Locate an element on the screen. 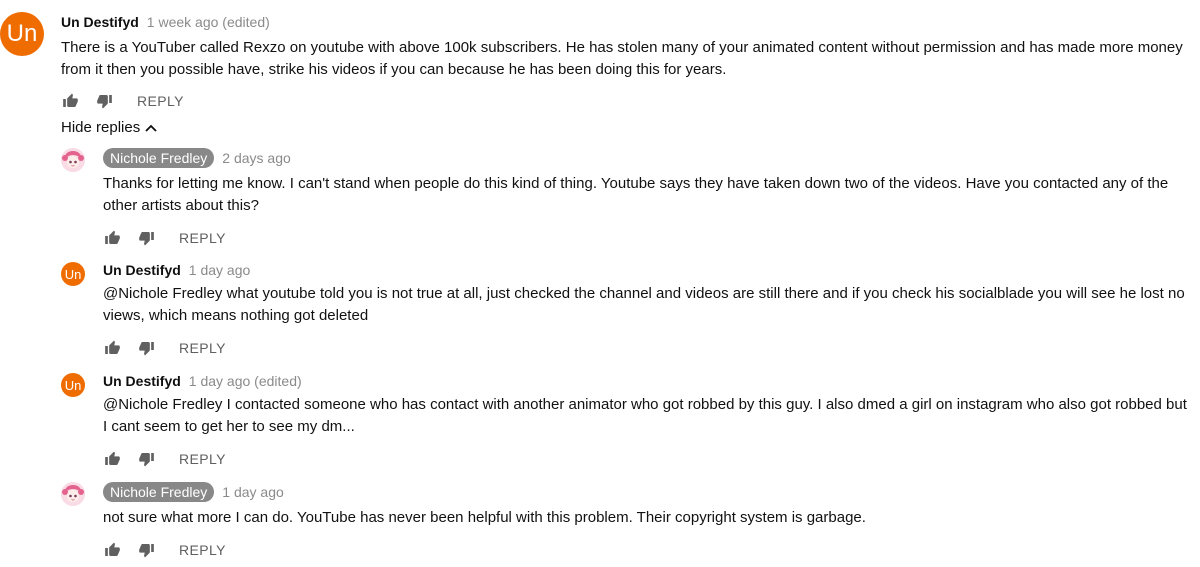  timestamp: 1 day ago (edited) is located at coordinates (245, 381).